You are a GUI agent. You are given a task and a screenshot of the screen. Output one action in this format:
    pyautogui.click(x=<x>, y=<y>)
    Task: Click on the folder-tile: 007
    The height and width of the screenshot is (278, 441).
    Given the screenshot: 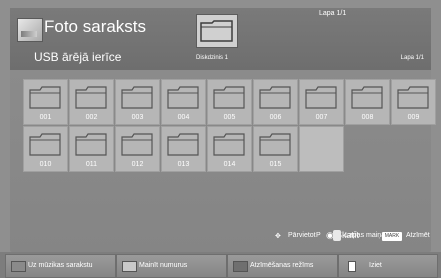 What is the action you would take?
    pyautogui.click(x=321, y=102)
    